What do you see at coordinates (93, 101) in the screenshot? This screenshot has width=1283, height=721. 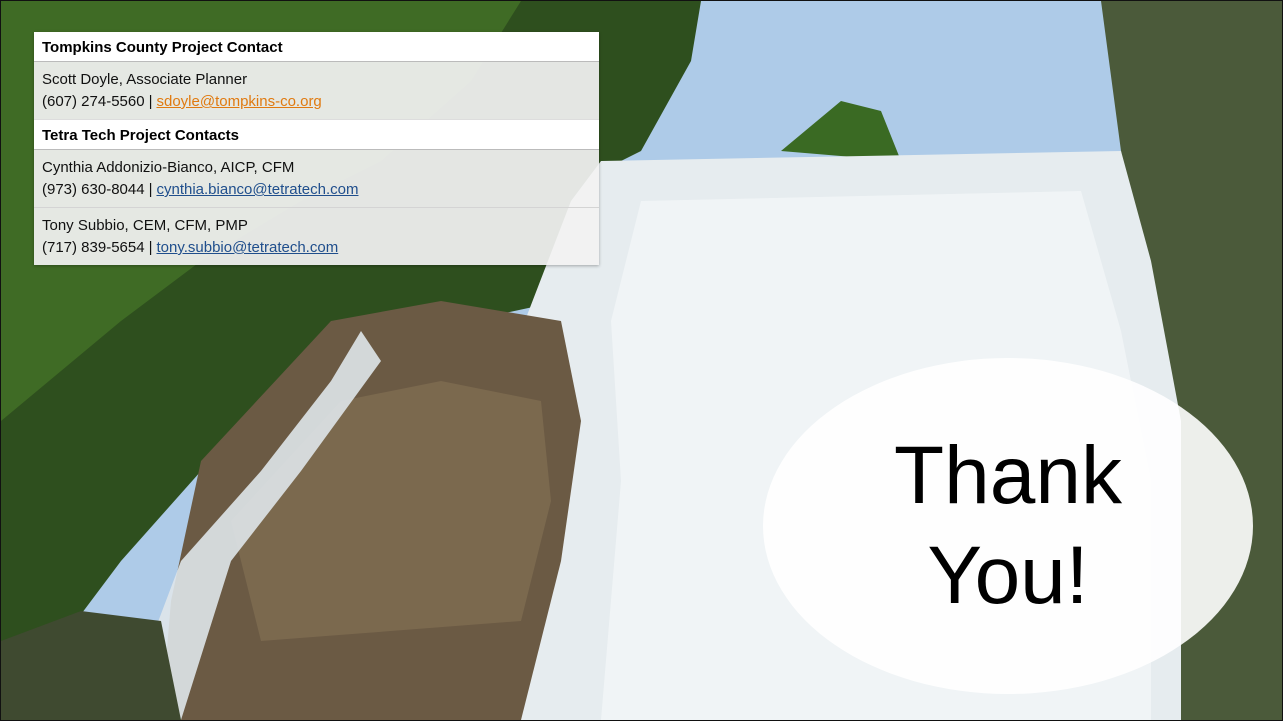 I see `contact-phone: (607) 274-5560` at bounding box center [93, 101].